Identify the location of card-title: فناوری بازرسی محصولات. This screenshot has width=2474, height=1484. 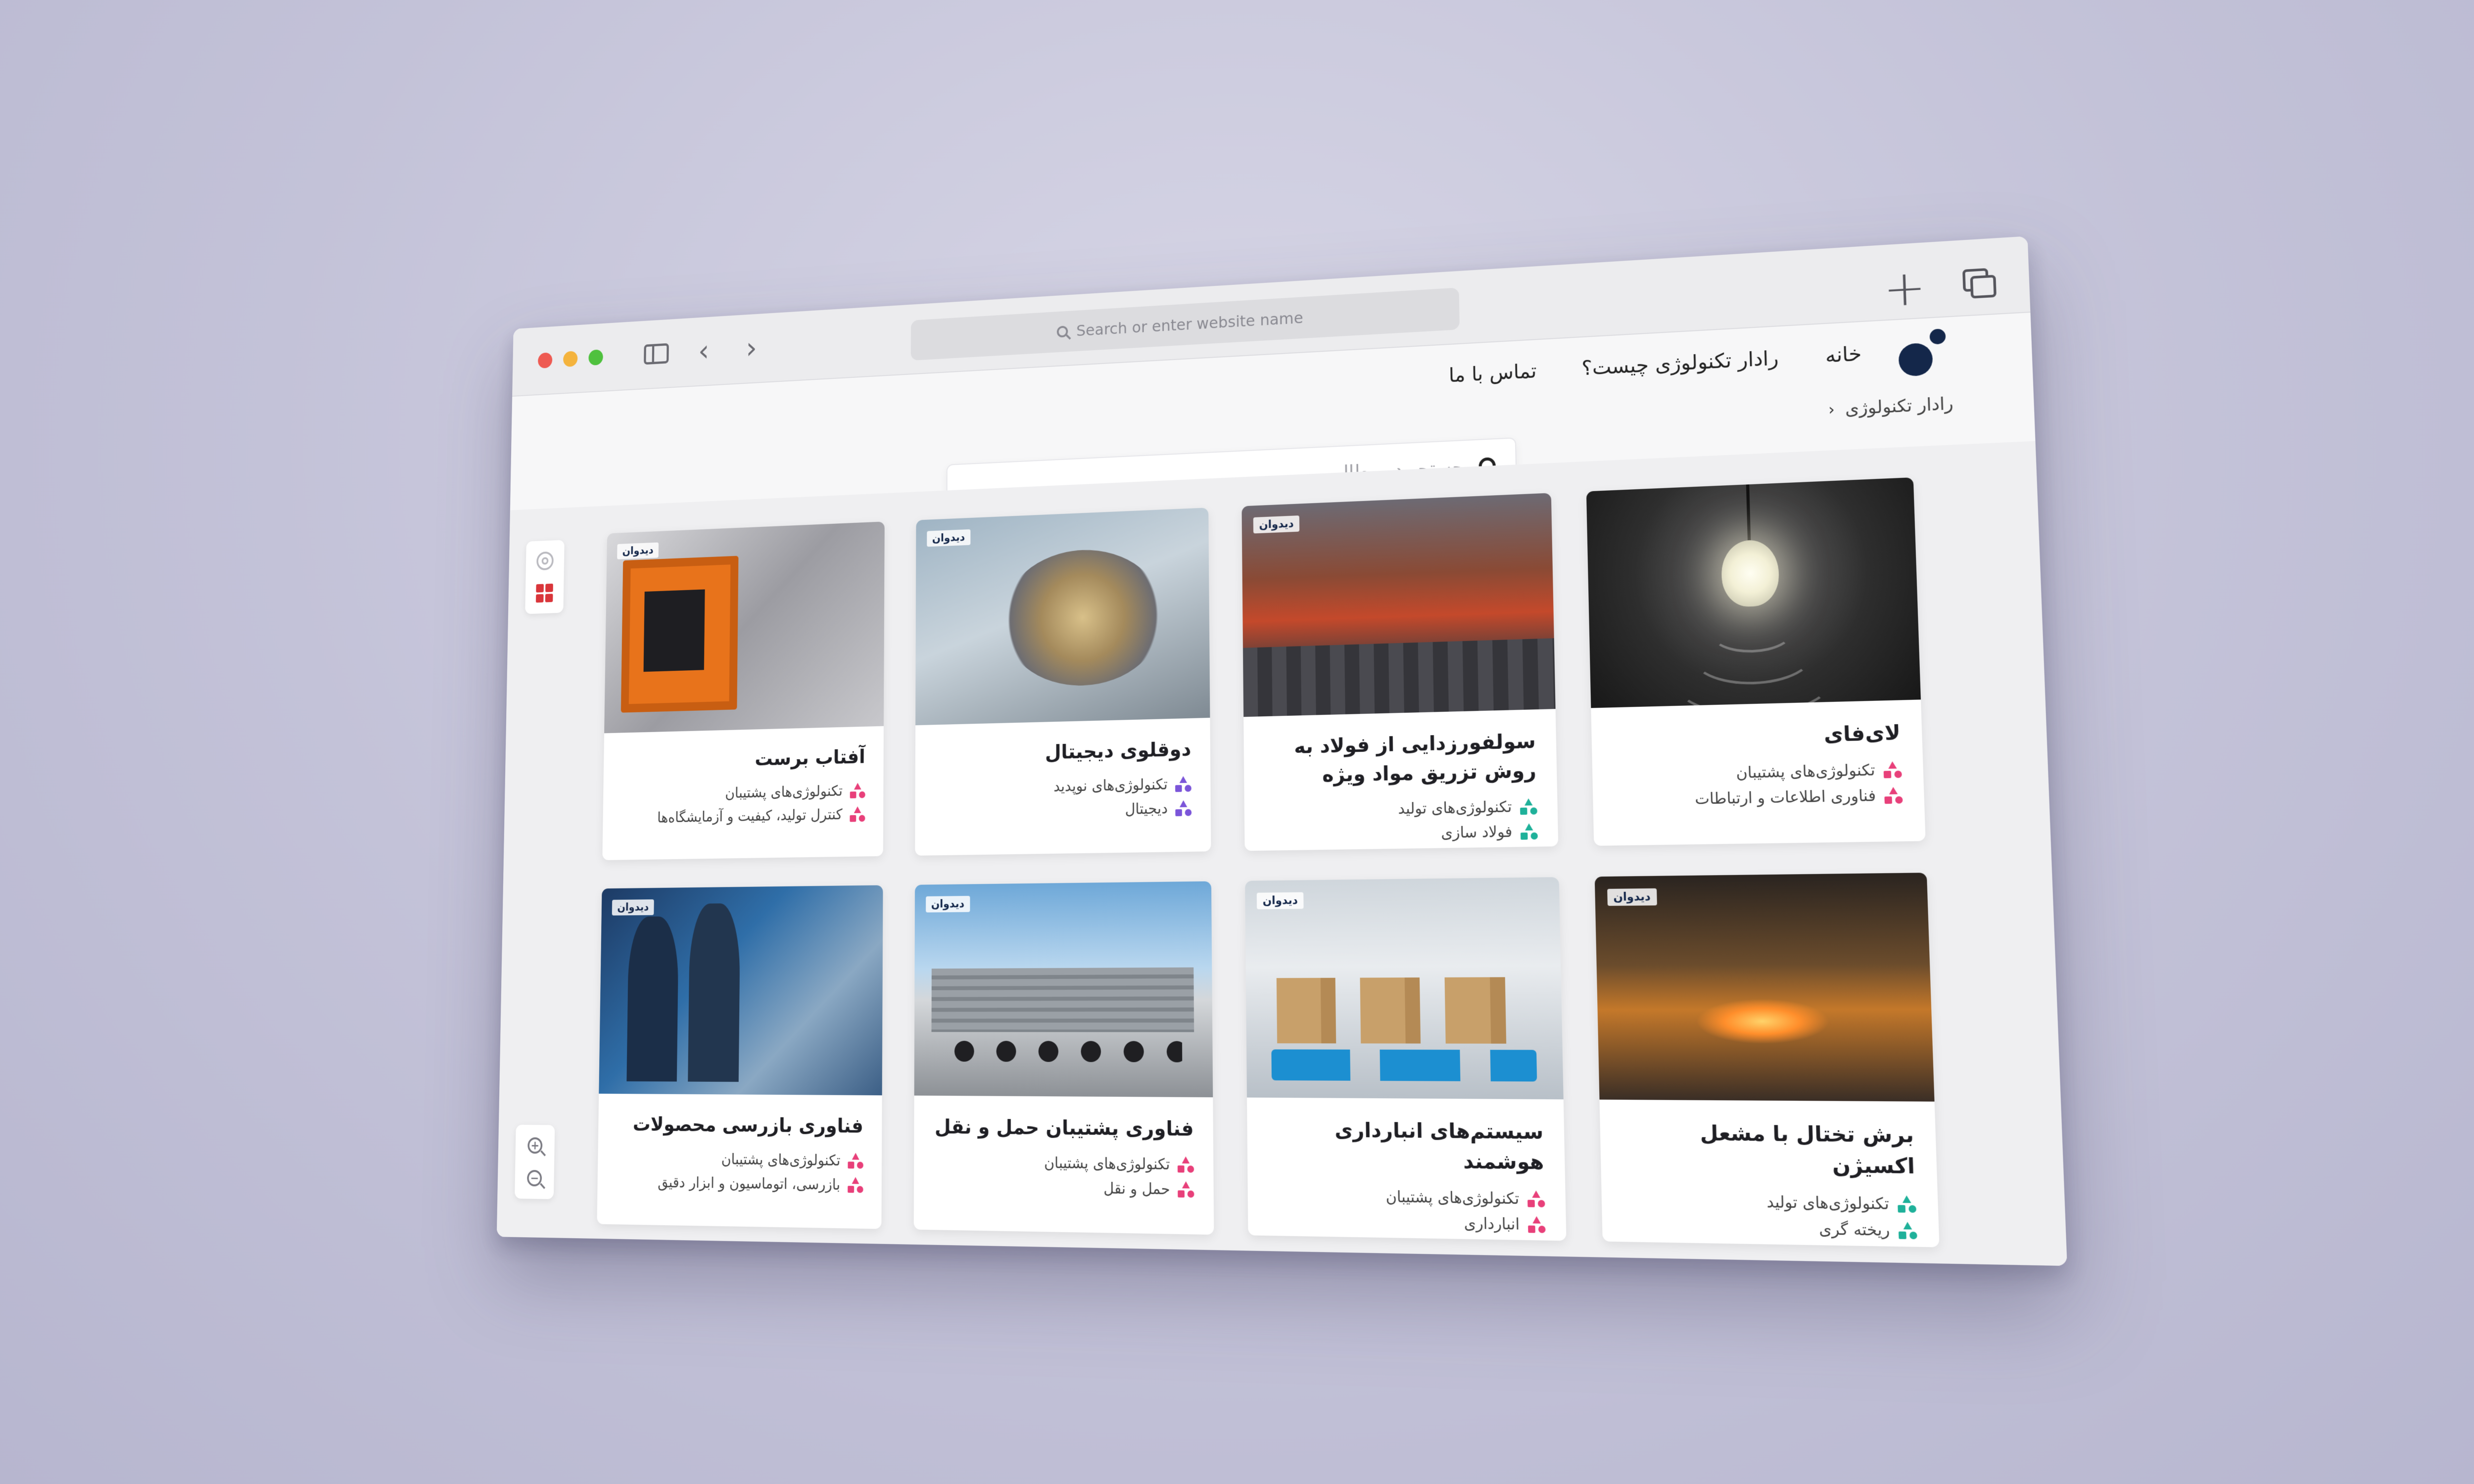
(739, 1125).